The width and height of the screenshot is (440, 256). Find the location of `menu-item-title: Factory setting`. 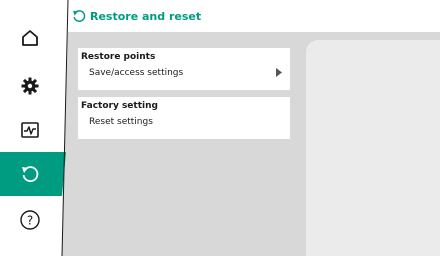

menu-item-title: Factory setting is located at coordinates (119, 106).